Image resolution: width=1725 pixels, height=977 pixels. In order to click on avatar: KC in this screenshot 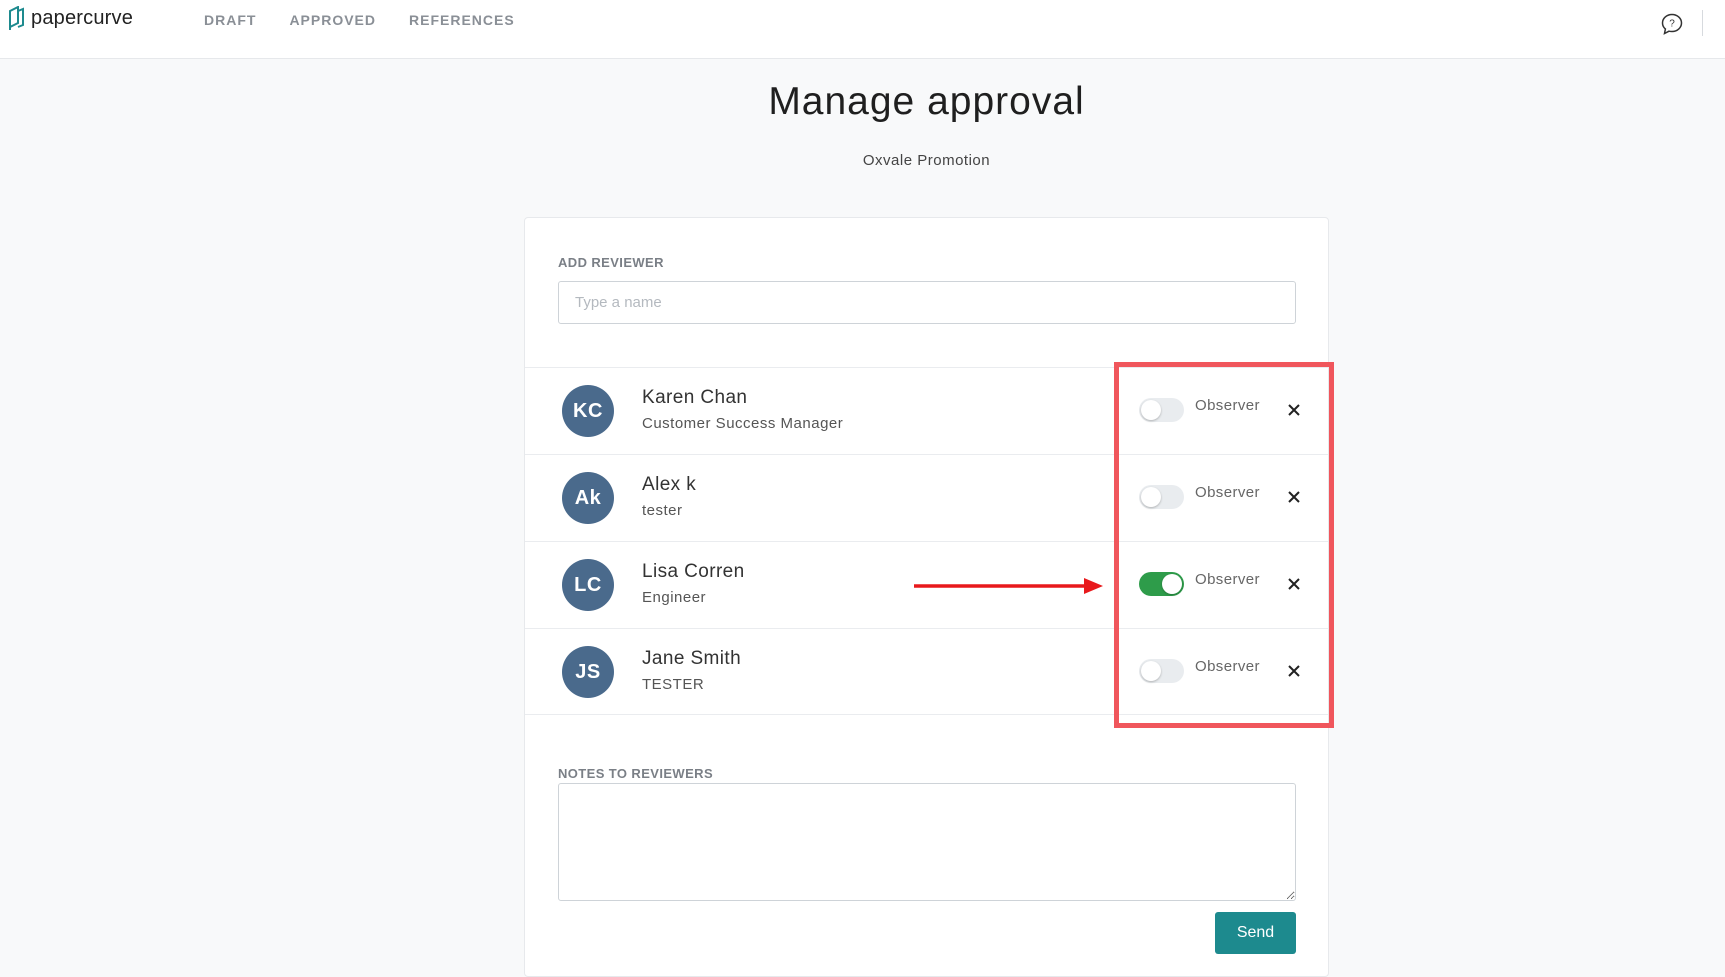, I will do `click(588, 411)`.